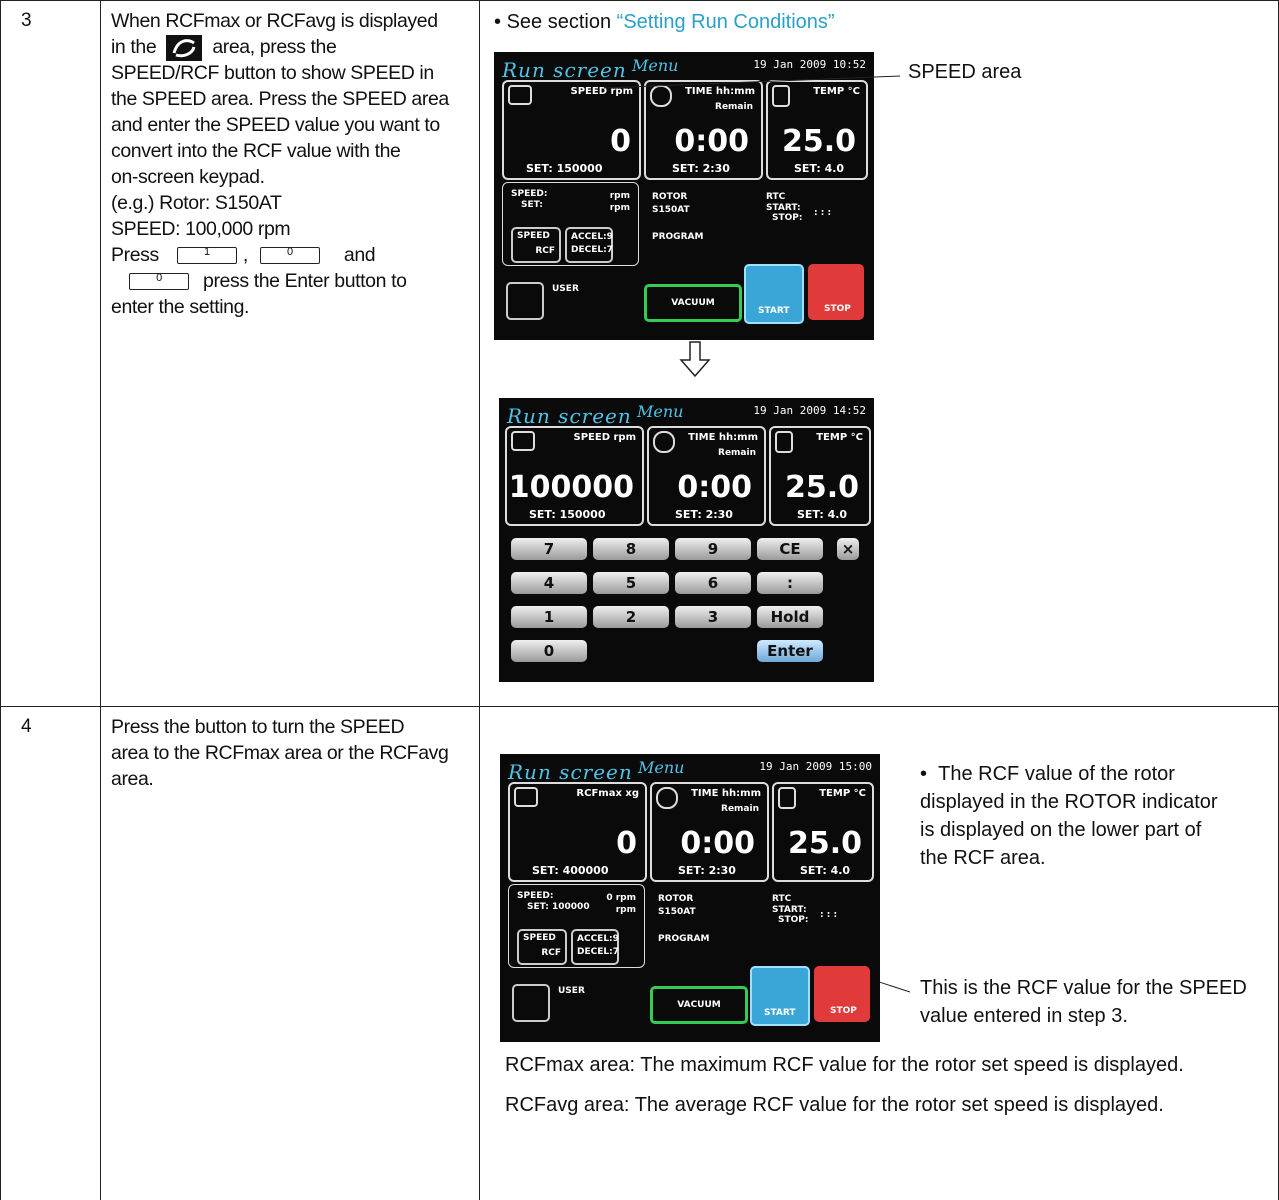 The height and width of the screenshot is (1200, 1279). I want to click on vacuum-indicator: VACUUM, so click(699, 1005).